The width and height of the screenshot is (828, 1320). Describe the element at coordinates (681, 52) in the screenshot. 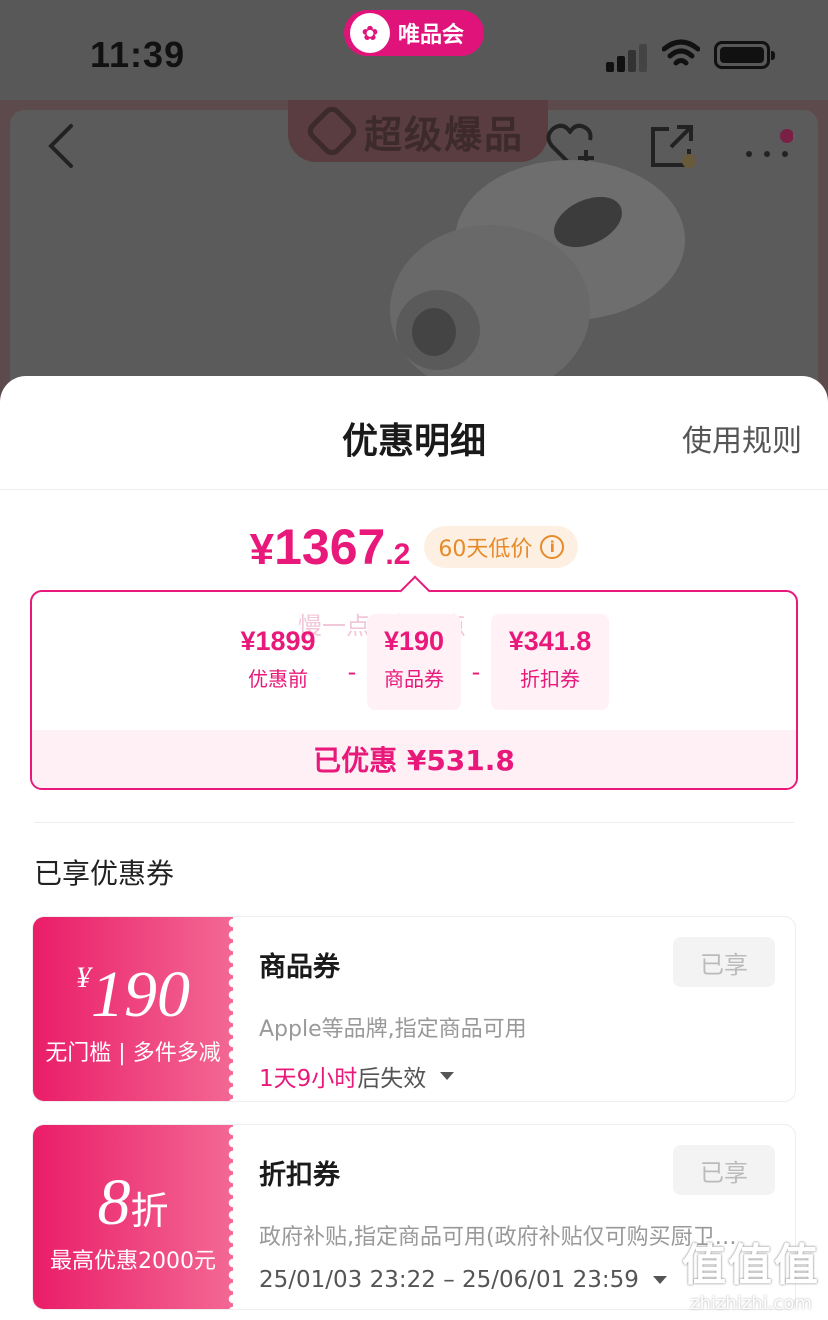

I see `wifi-icon` at that location.